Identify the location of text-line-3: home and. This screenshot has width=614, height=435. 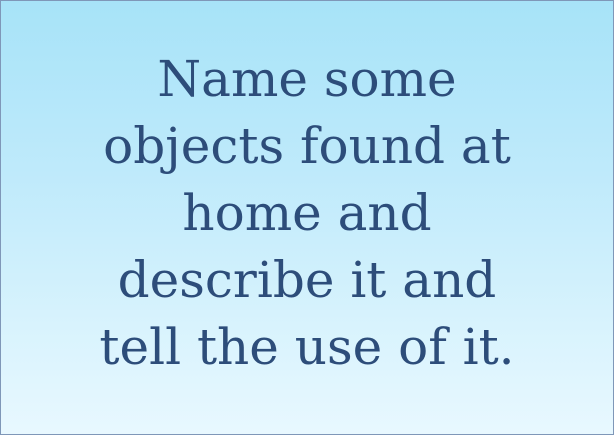
(307, 213).